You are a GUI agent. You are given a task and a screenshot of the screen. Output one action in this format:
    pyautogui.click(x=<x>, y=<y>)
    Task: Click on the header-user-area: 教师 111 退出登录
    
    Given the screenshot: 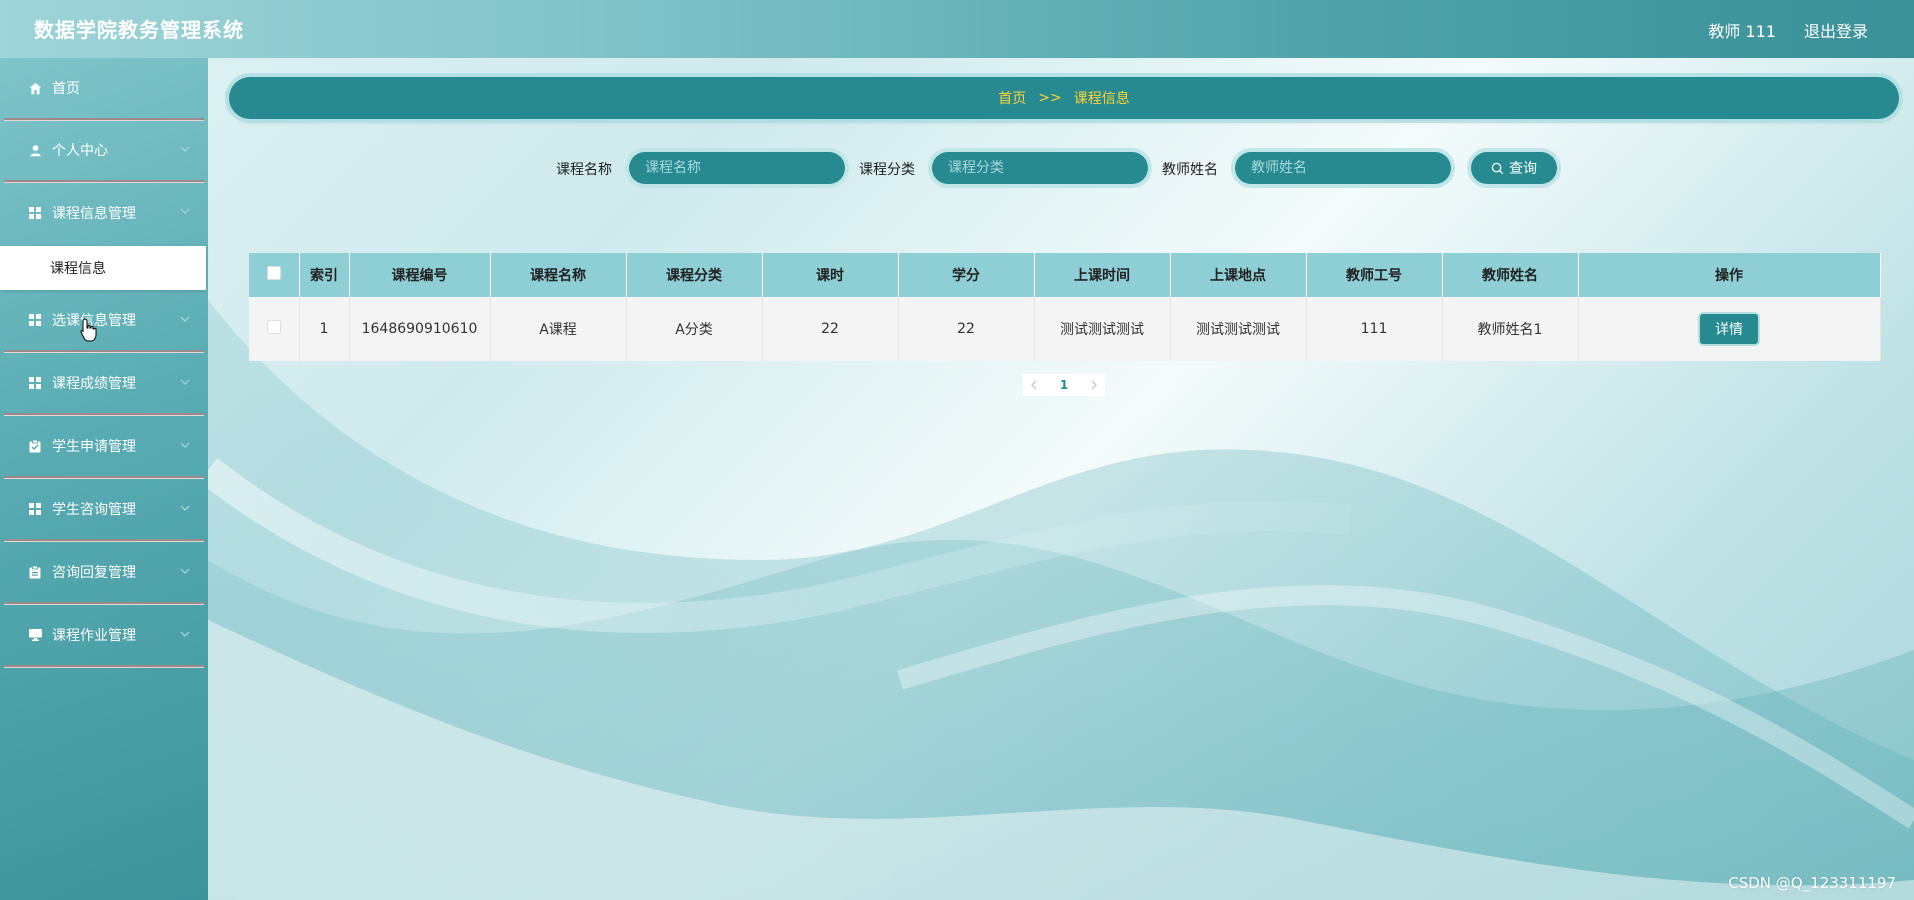 What is the action you would take?
    pyautogui.click(x=1788, y=30)
    